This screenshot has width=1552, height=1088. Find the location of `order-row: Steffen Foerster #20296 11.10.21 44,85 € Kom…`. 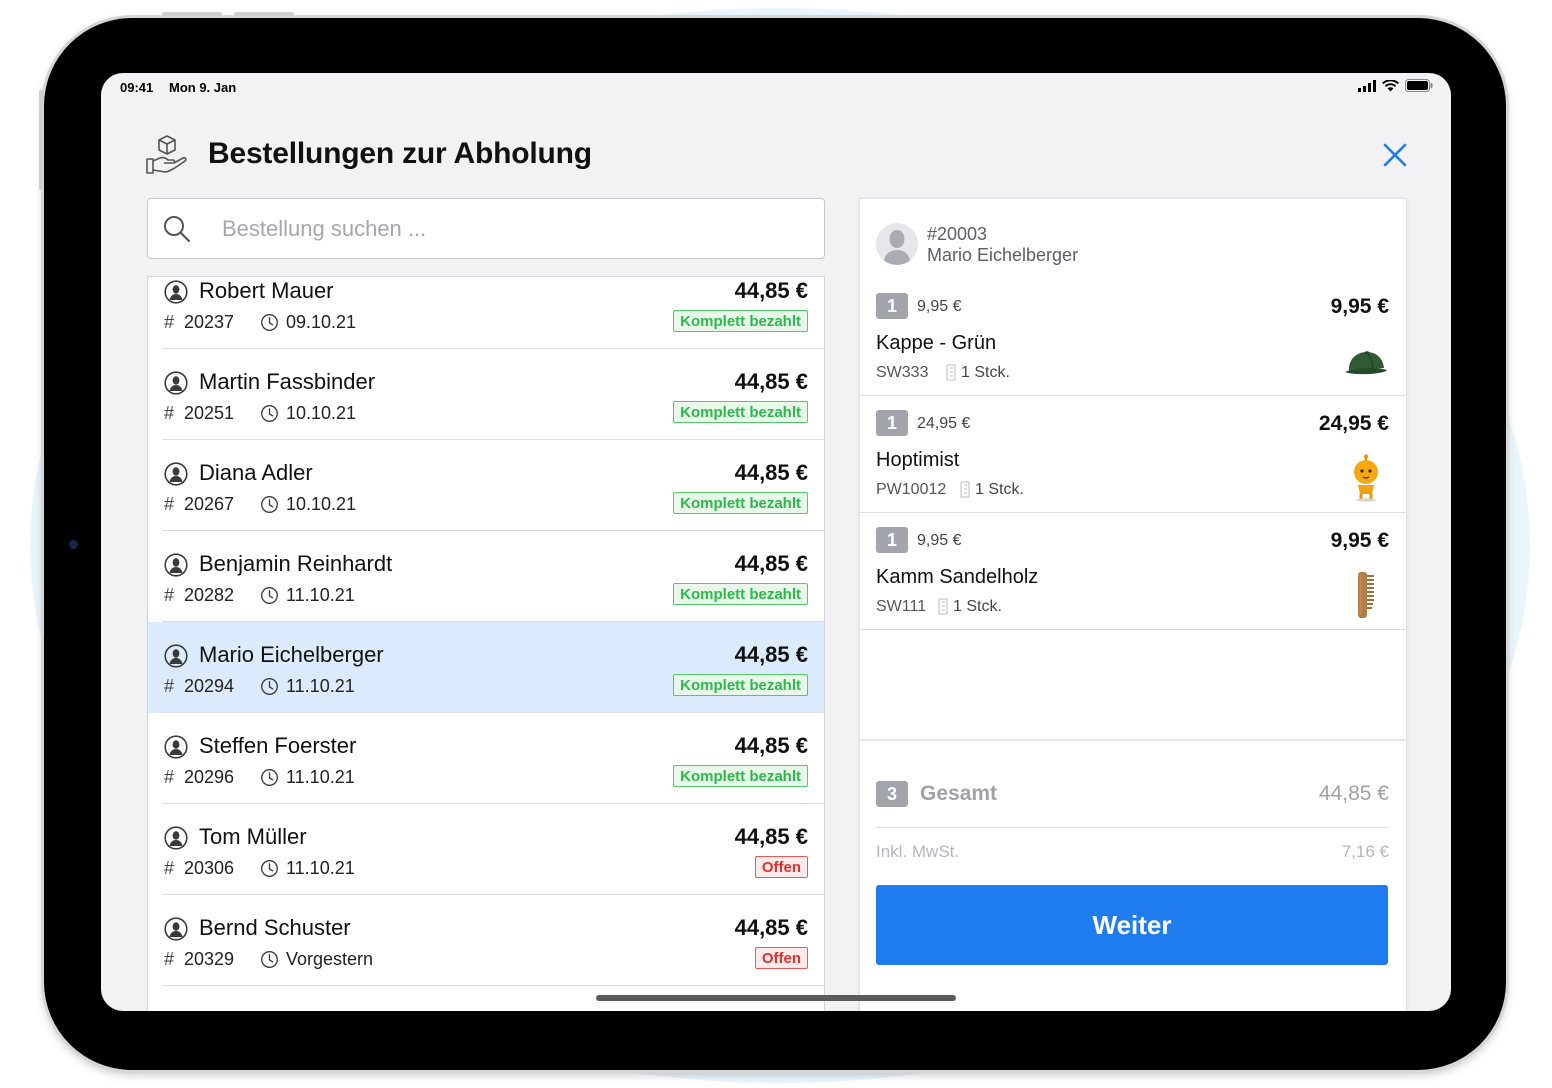

order-row: Steffen Foerster #20296 11.10.21 44,85 € Kom… is located at coordinates (486, 758).